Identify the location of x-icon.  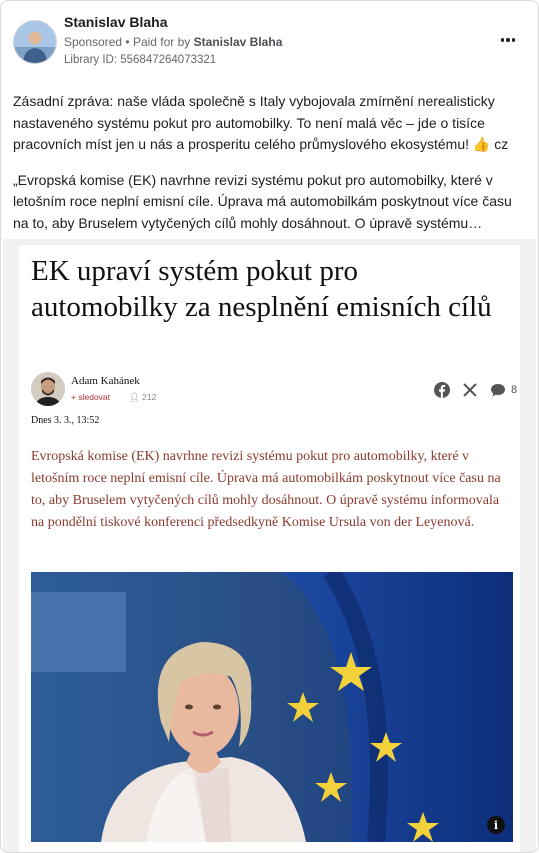
(470, 390).